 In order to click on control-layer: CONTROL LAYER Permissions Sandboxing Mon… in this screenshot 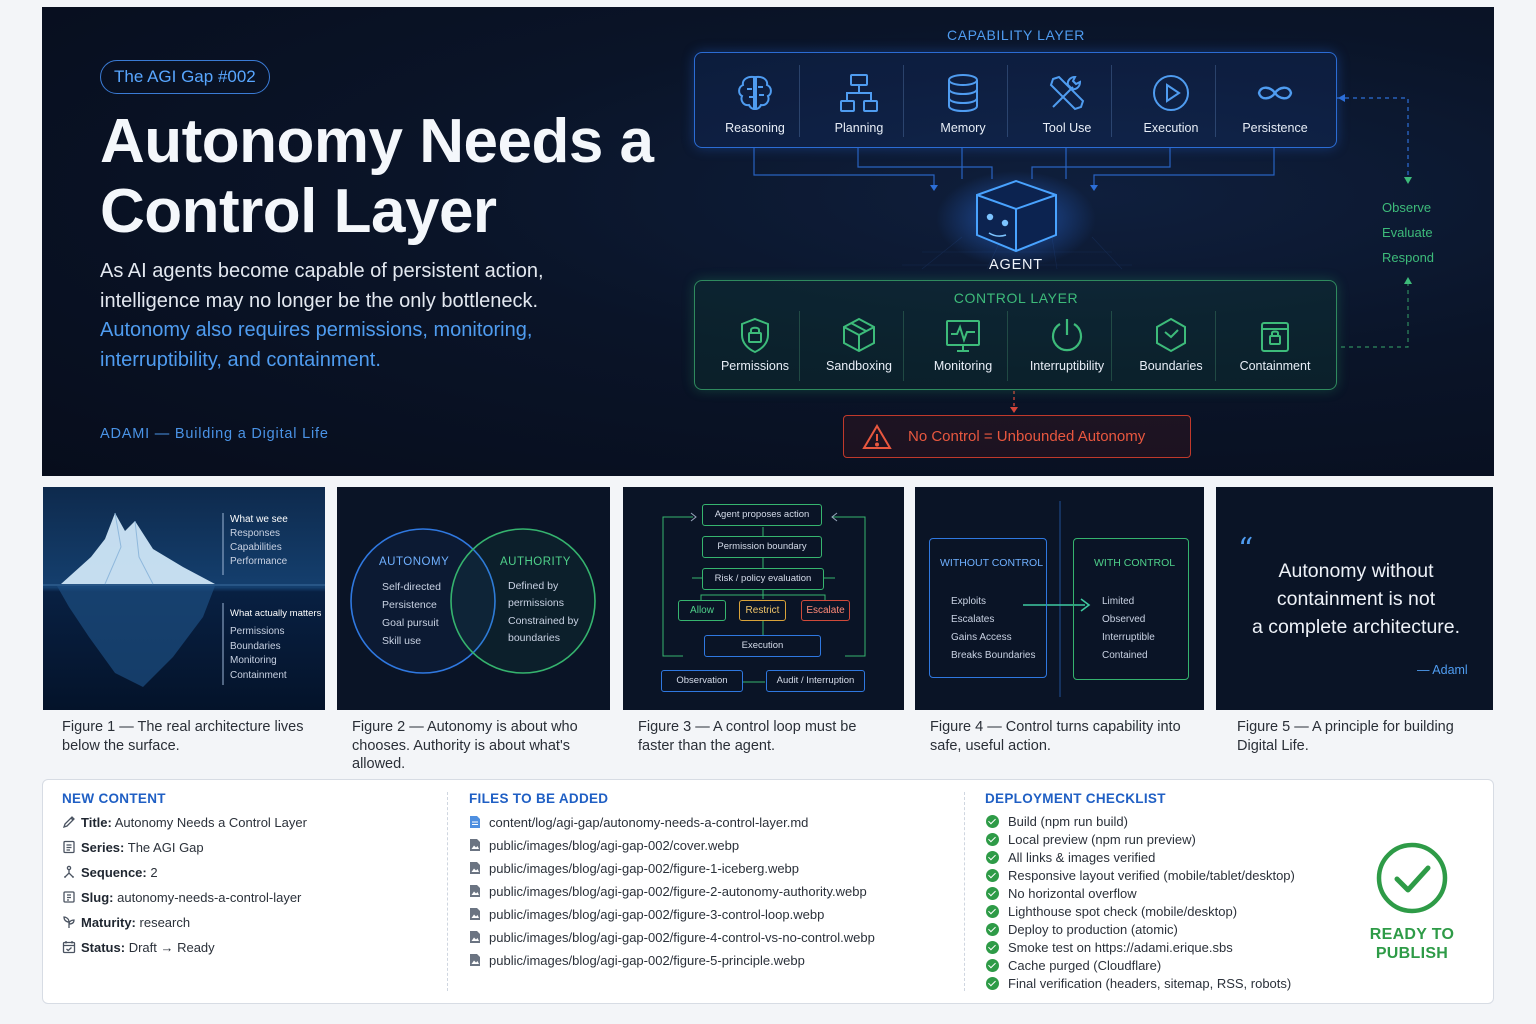, I will do `click(1015, 335)`.